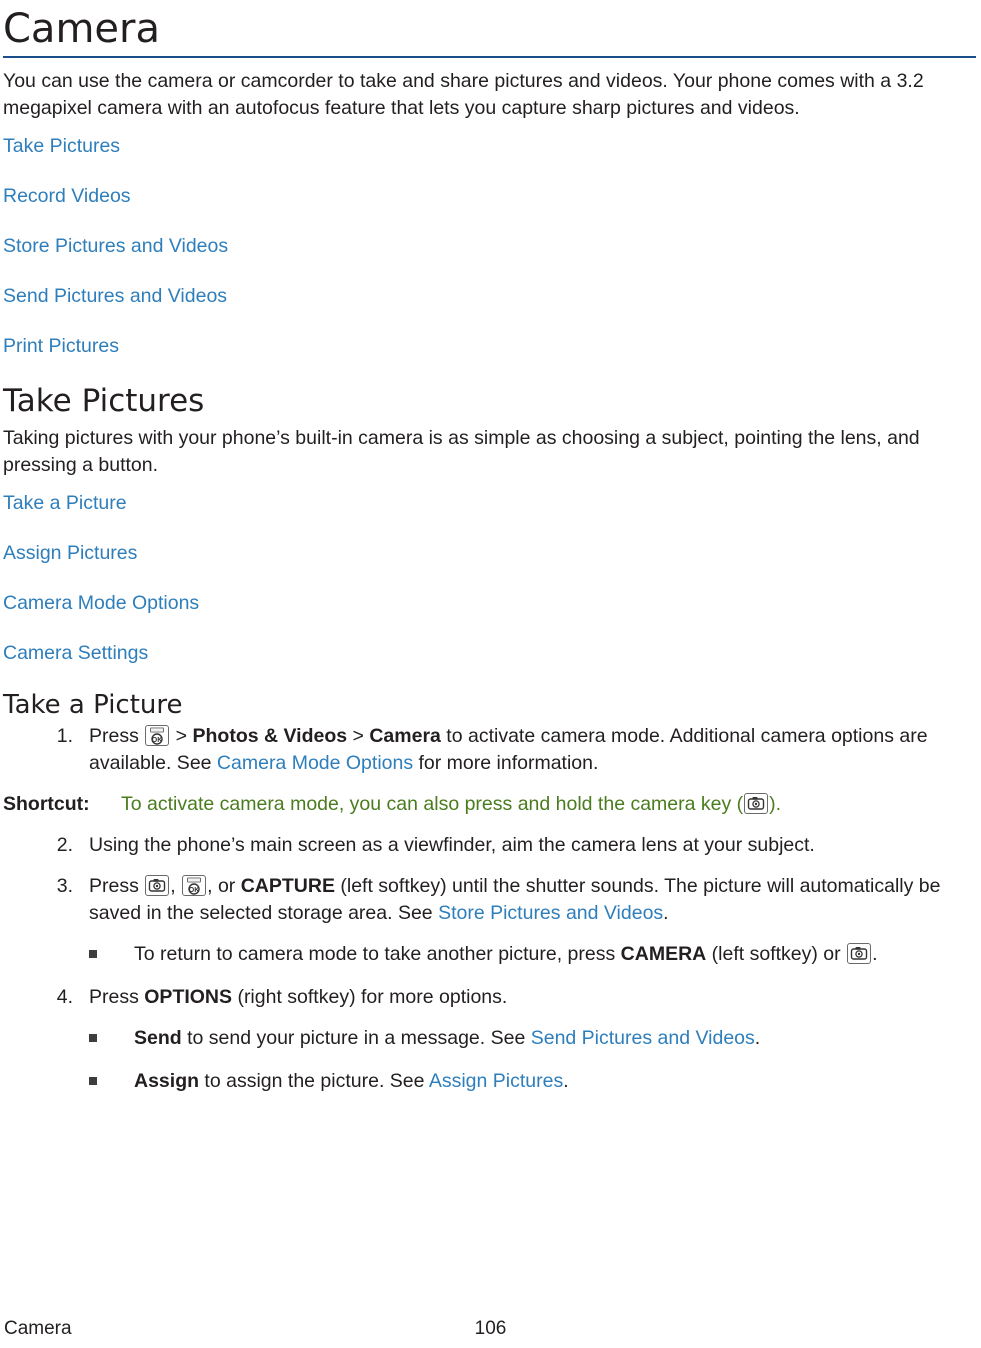 The width and height of the screenshot is (981, 1348). I want to click on toc-link-print-pictures: Print Pictures, so click(489, 346).